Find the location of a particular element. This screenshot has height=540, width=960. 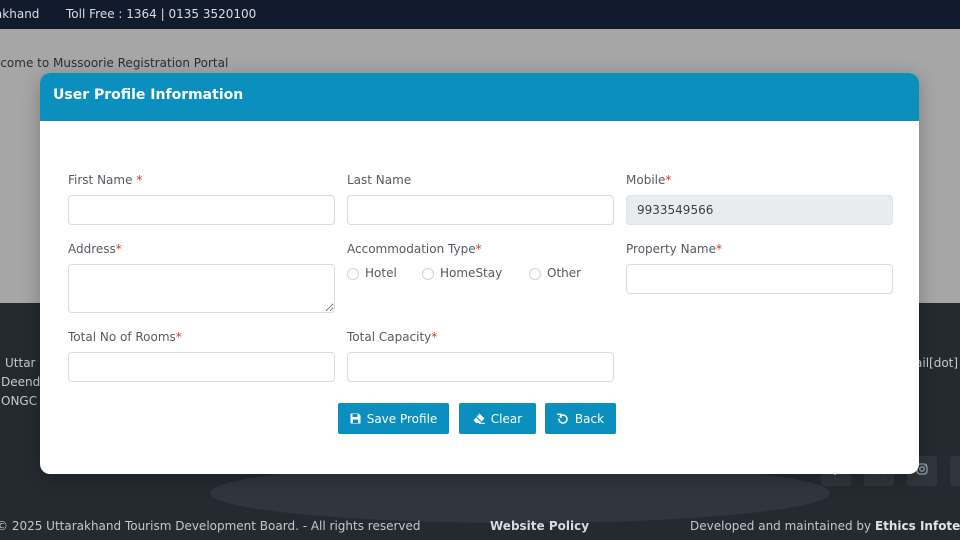

top-bar: rakhand Toll Free : 1364 | 0135 3520100 is located at coordinates (480, 14).